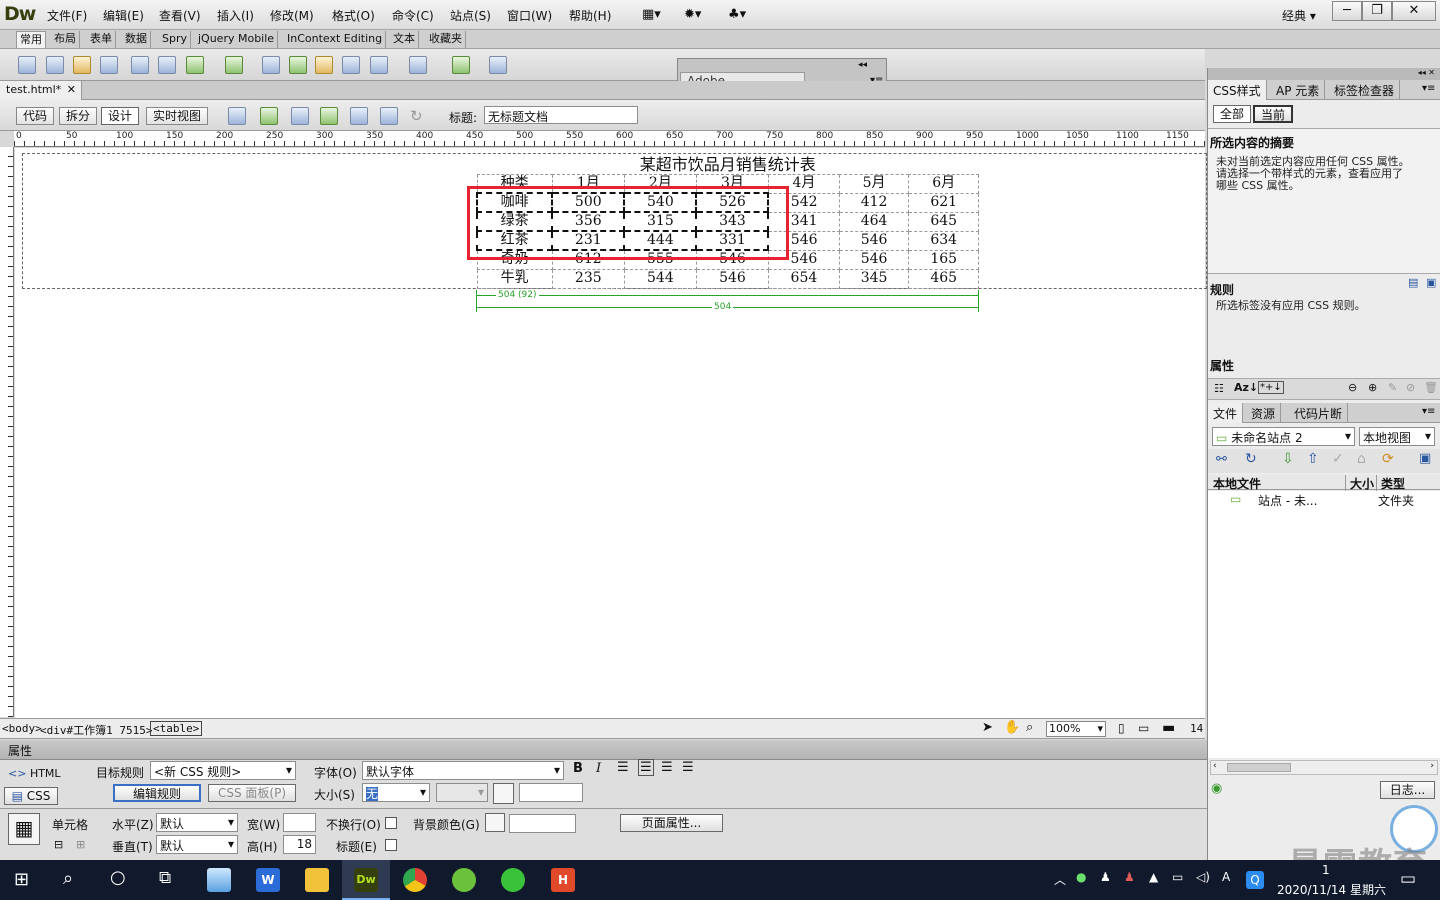 This screenshot has height=900, width=1440. Describe the element at coordinates (943, 240) in the screenshot. I see `table-cell: 634` at that location.